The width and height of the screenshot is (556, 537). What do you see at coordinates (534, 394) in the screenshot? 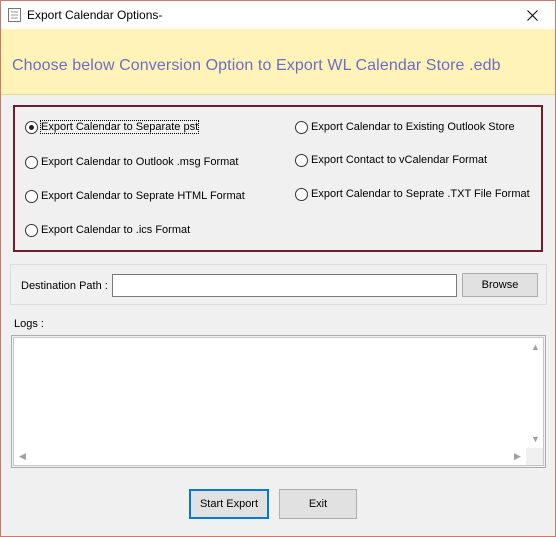
I see `vertical-scrollbar: ▲ ▼` at bounding box center [534, 394].